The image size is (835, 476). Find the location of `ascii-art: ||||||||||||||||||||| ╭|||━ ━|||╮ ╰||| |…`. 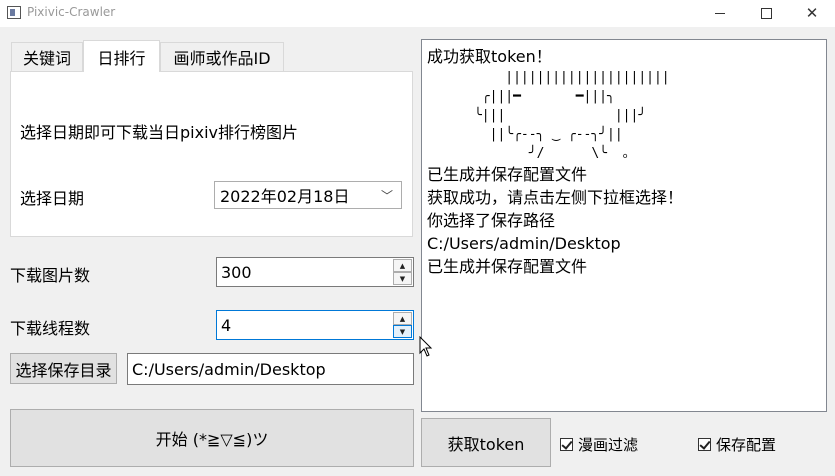

ascii-art: ||||||||||||||||||||| ╭|||━ ━|||╮ ╰||| |… is located at coordinates (571, 115).